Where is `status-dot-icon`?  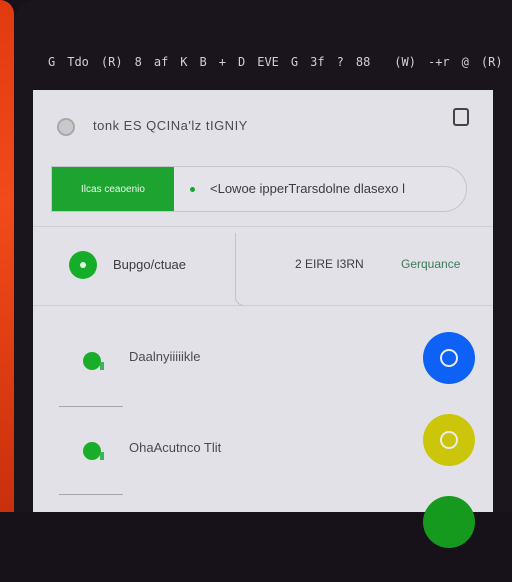 status-dot-icon is located at coordinates (192, 189).